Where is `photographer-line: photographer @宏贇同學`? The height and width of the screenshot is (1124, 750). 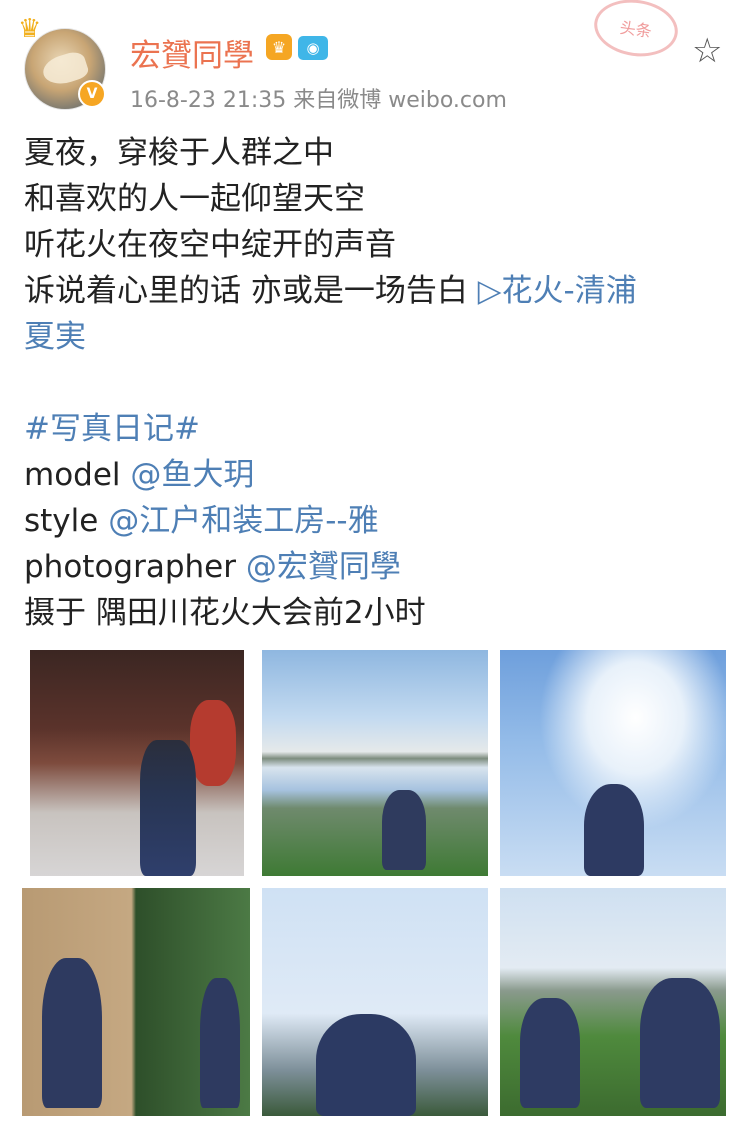
photographer-line: photographer @宏贇同學 is located at coordinates (374, 567).